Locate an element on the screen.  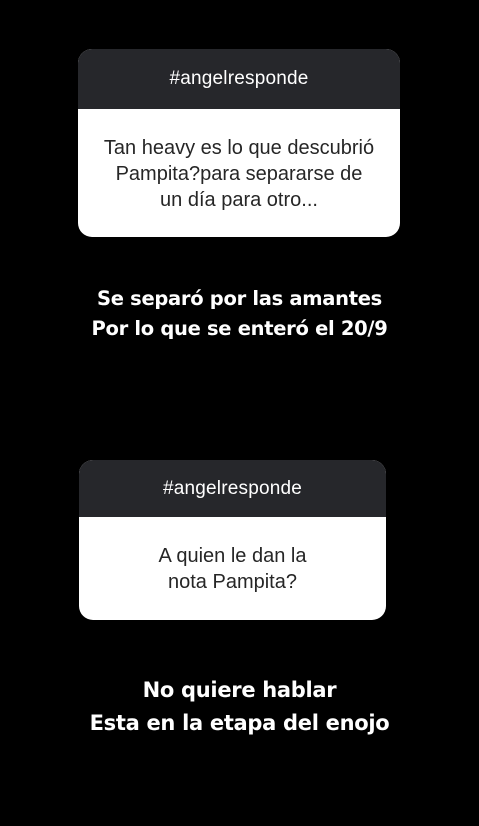
question-sticker-text: A quien le dan la nota Pampita? is located at coordinates (232, 568).